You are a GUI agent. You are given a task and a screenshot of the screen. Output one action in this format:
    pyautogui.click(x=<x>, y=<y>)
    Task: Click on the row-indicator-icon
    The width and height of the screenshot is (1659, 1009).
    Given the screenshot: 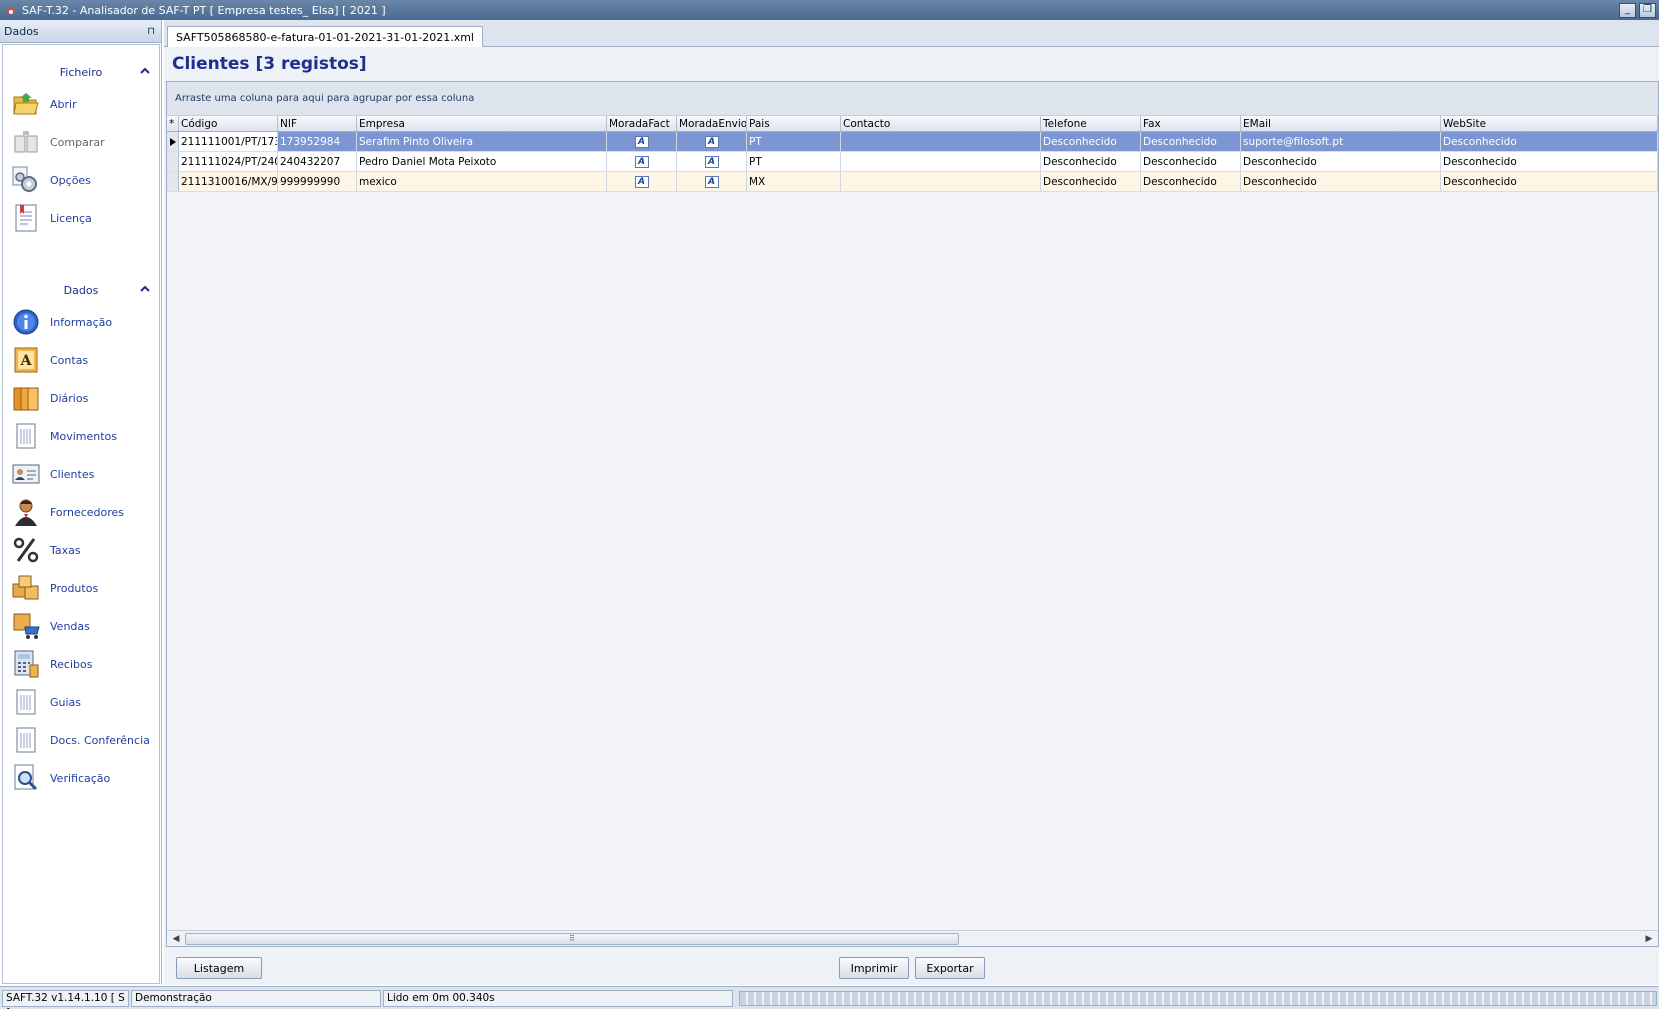 What is the action you would take?
    pyautogui.click(x=173, y=141)
    